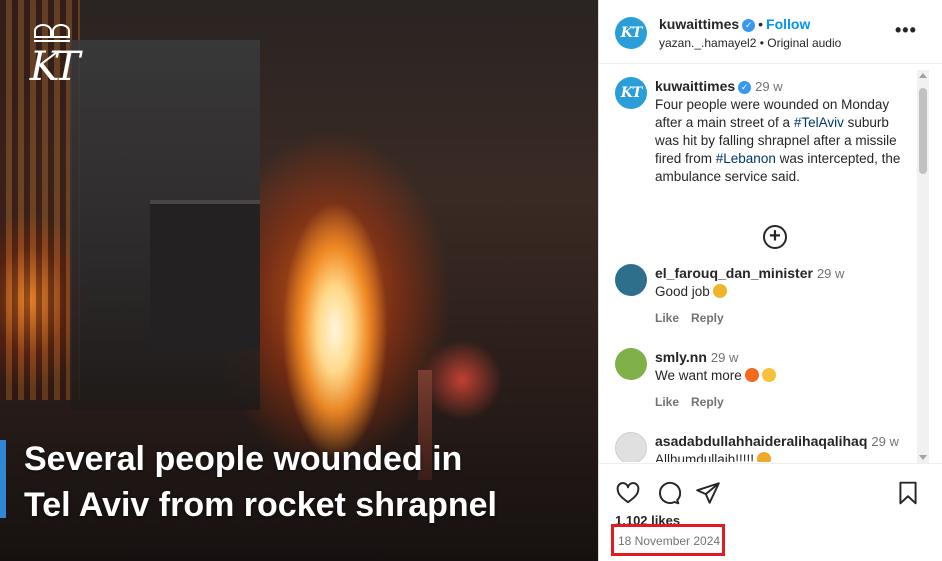 The height and width of the screenshot is (561, 942). What do you see at coordinates (682, 291) in the screenshot?
I see `comment-text: Good job` at bounding box center [682, 291].